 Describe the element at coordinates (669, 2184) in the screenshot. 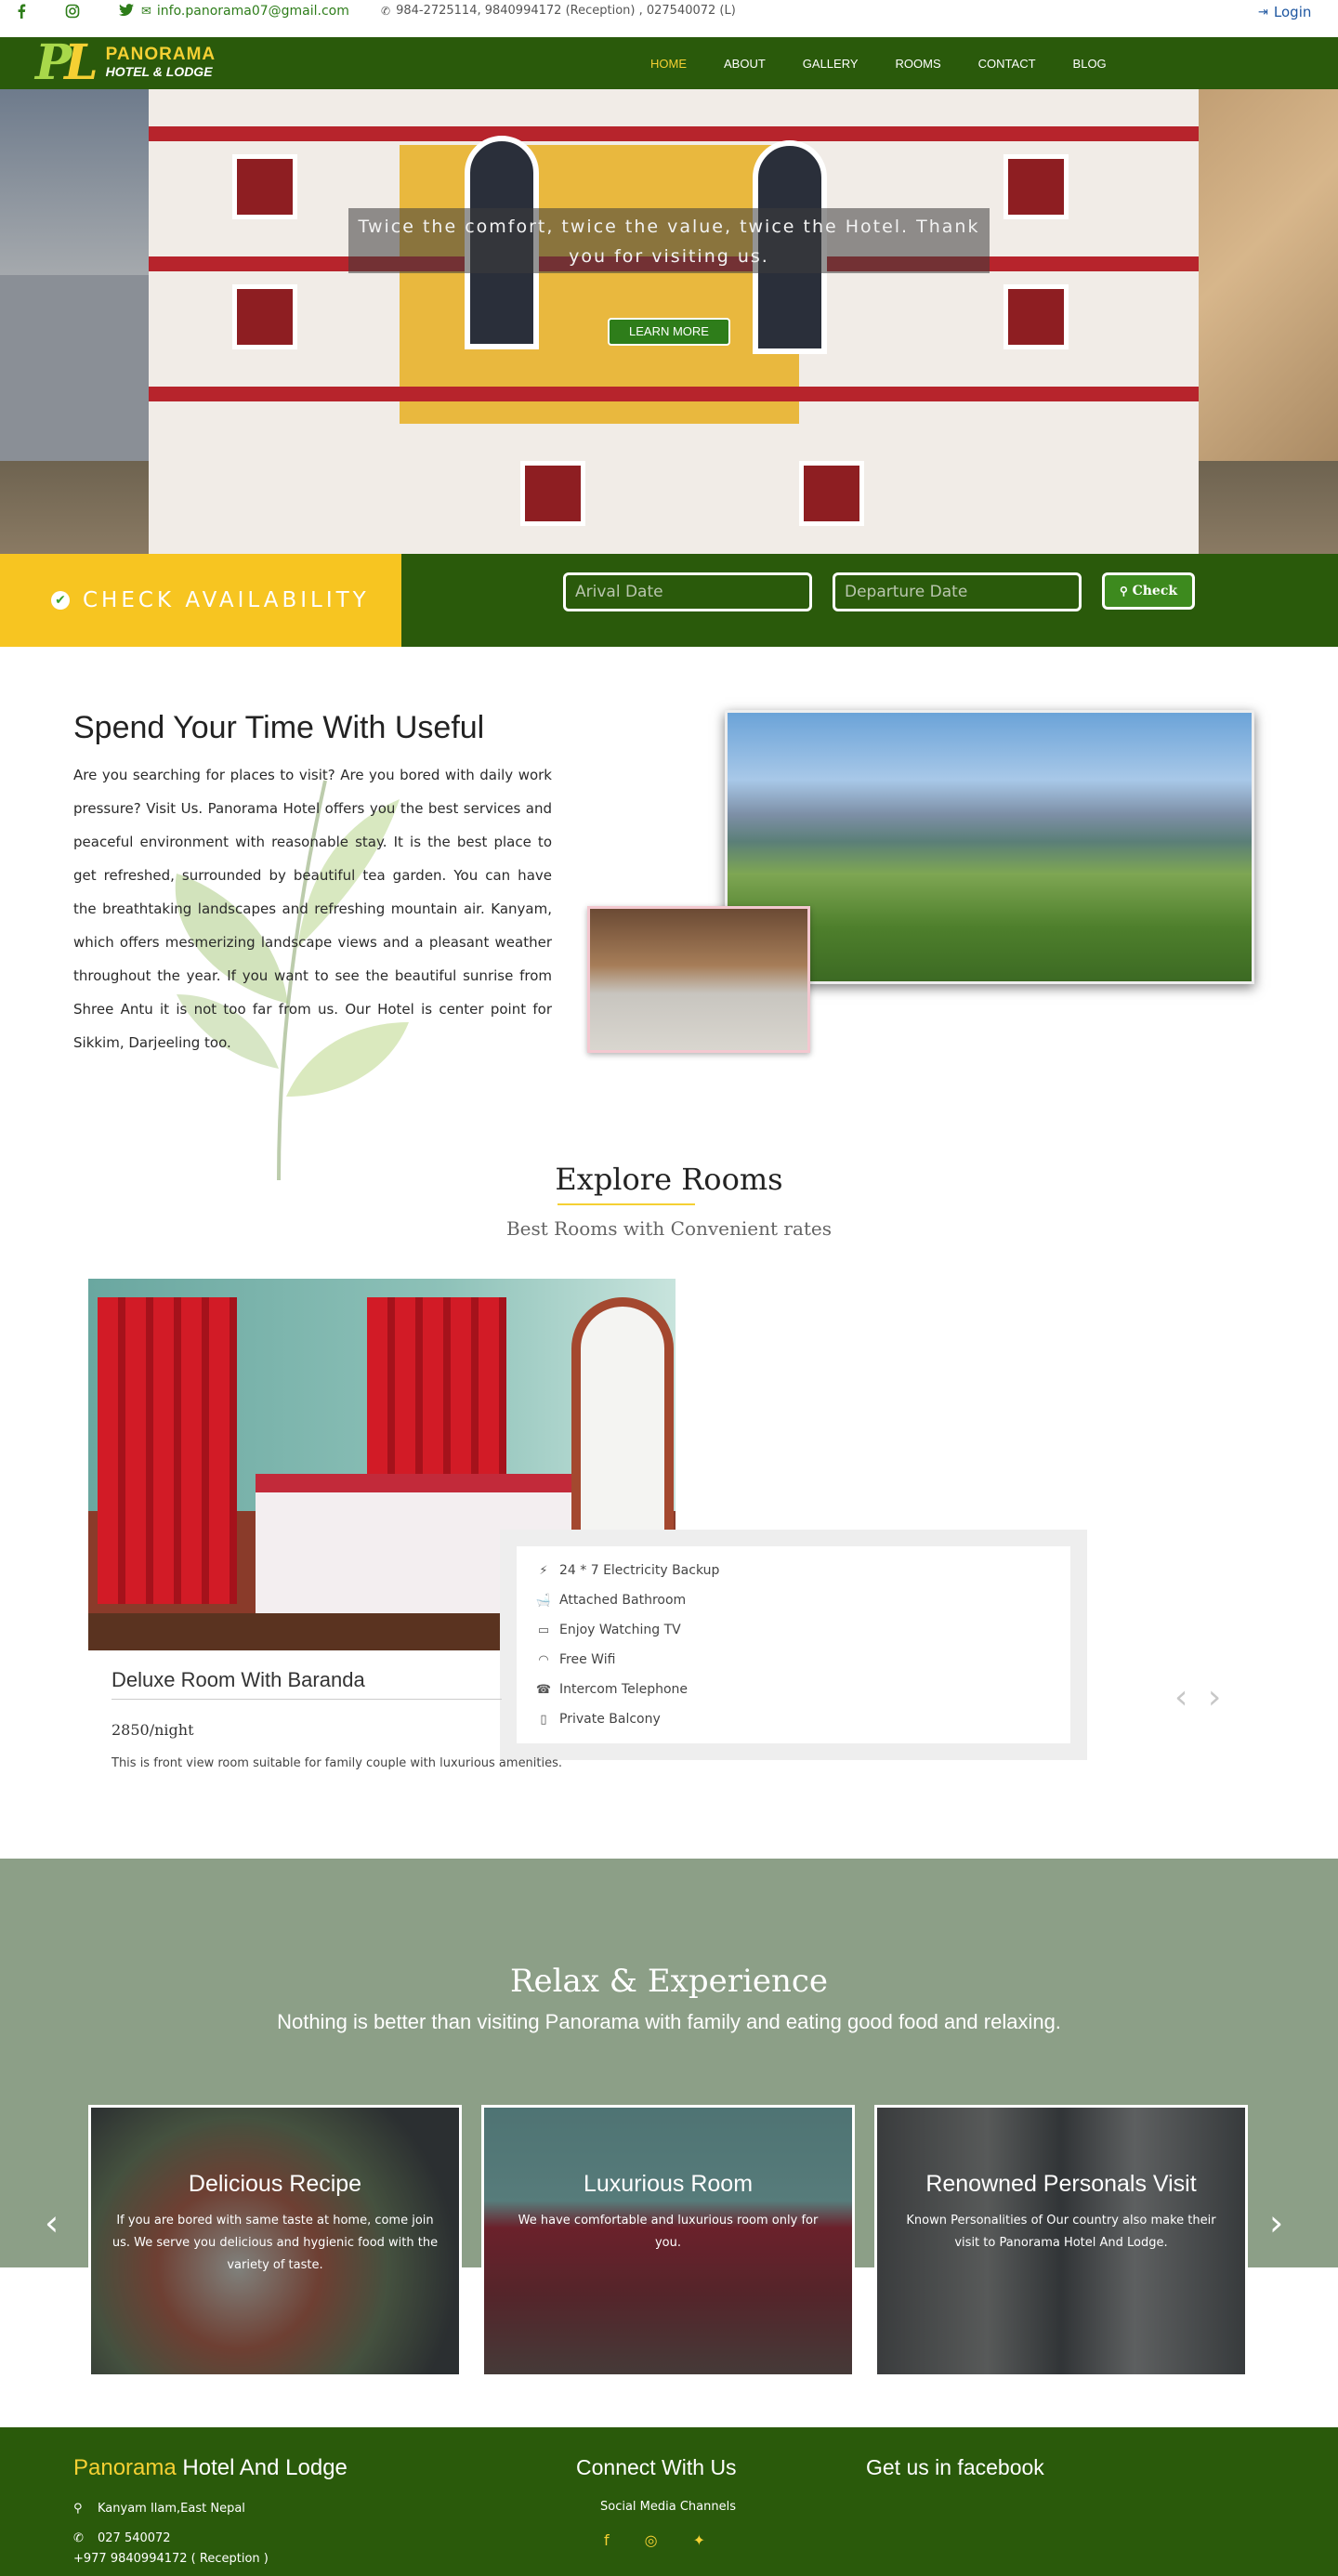

I see `card-title: Luxurious Room` at that location.